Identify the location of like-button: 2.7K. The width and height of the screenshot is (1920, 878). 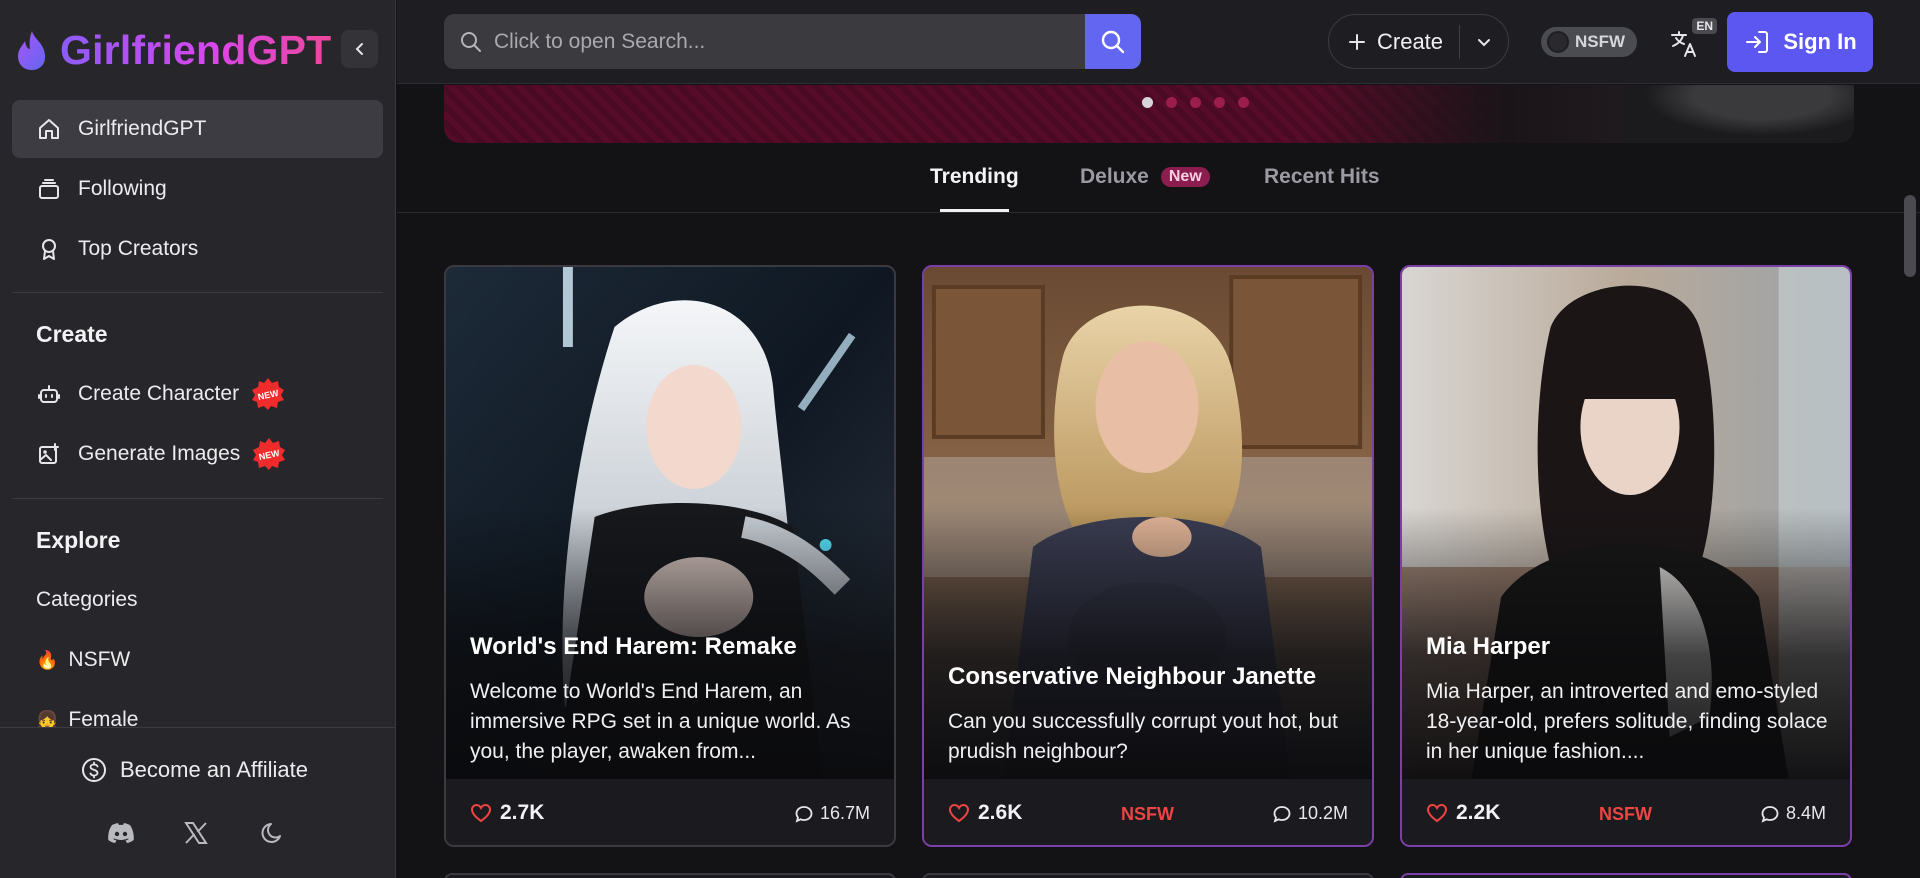
(507, 813).